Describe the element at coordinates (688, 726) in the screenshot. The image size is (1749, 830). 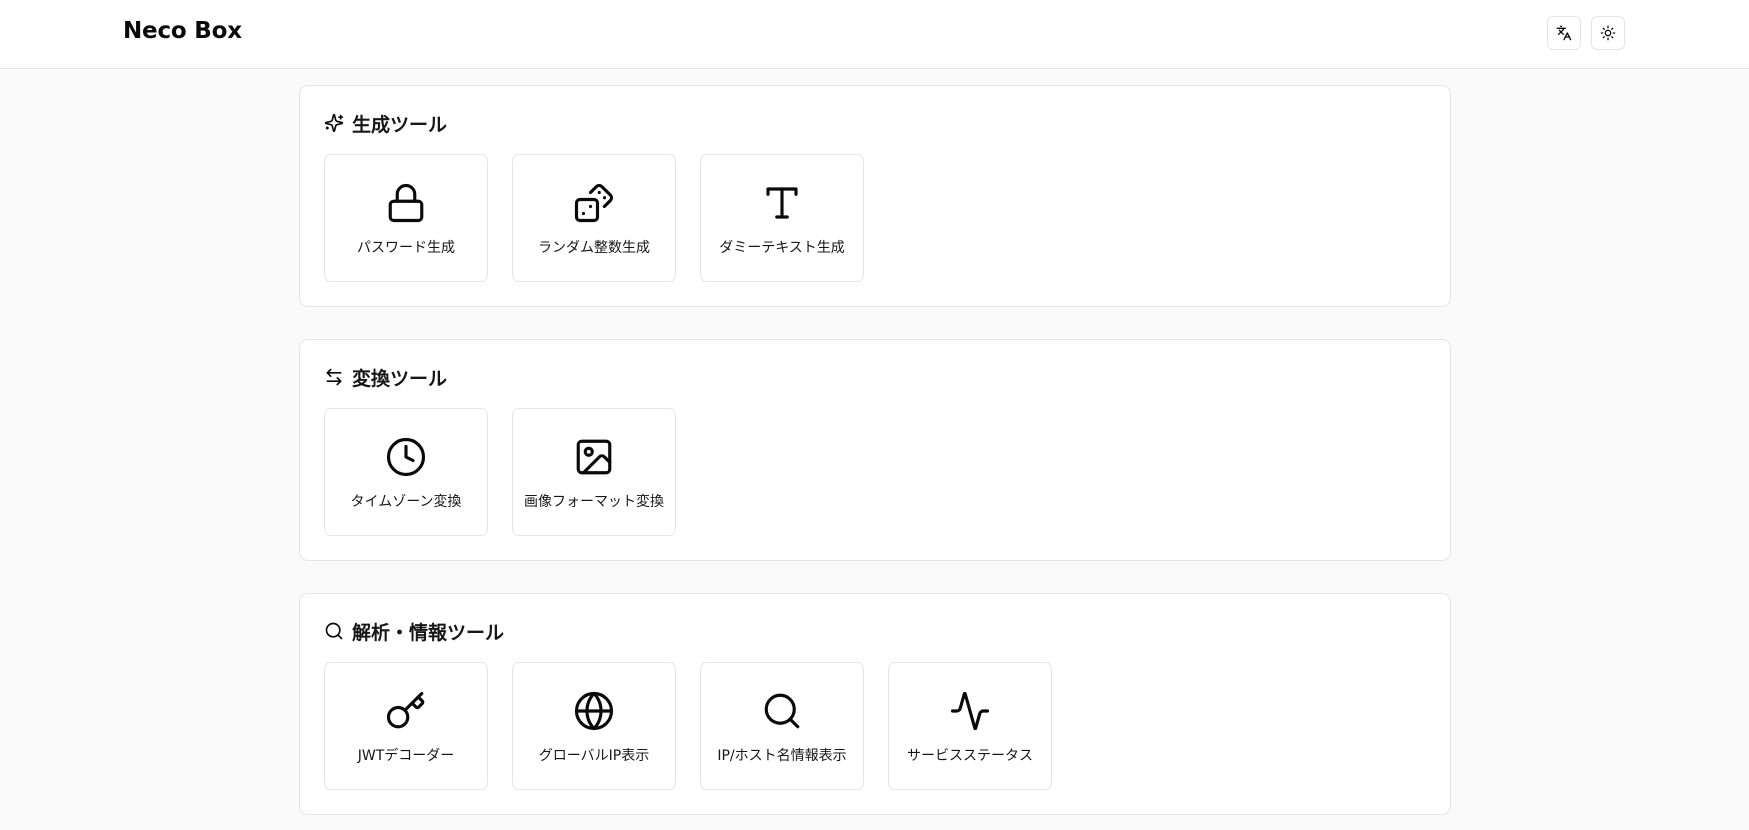
I see `tool-grid: JWTデコーダー グローバルIP表示 IP/ホスト名情報表示 サービスステータス` at that location.